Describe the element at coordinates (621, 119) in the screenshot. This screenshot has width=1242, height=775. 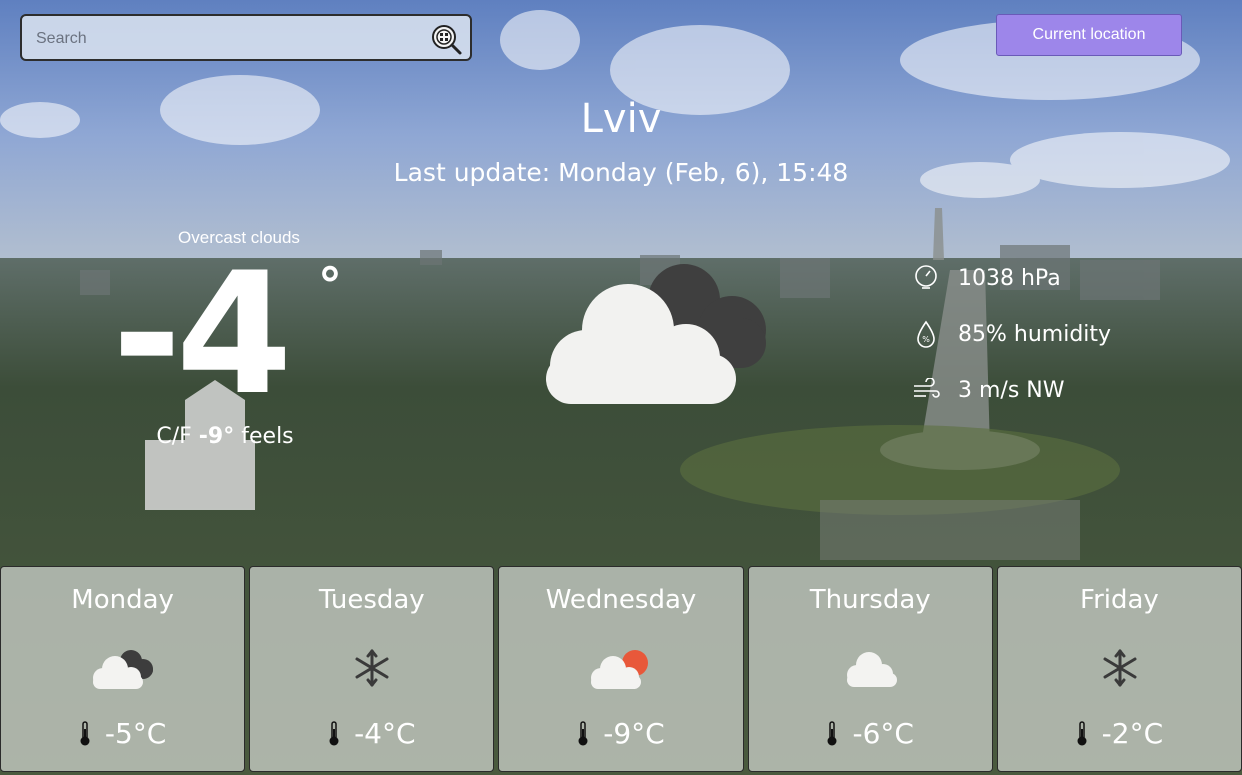
I see `city-name: Lviv` at that location.